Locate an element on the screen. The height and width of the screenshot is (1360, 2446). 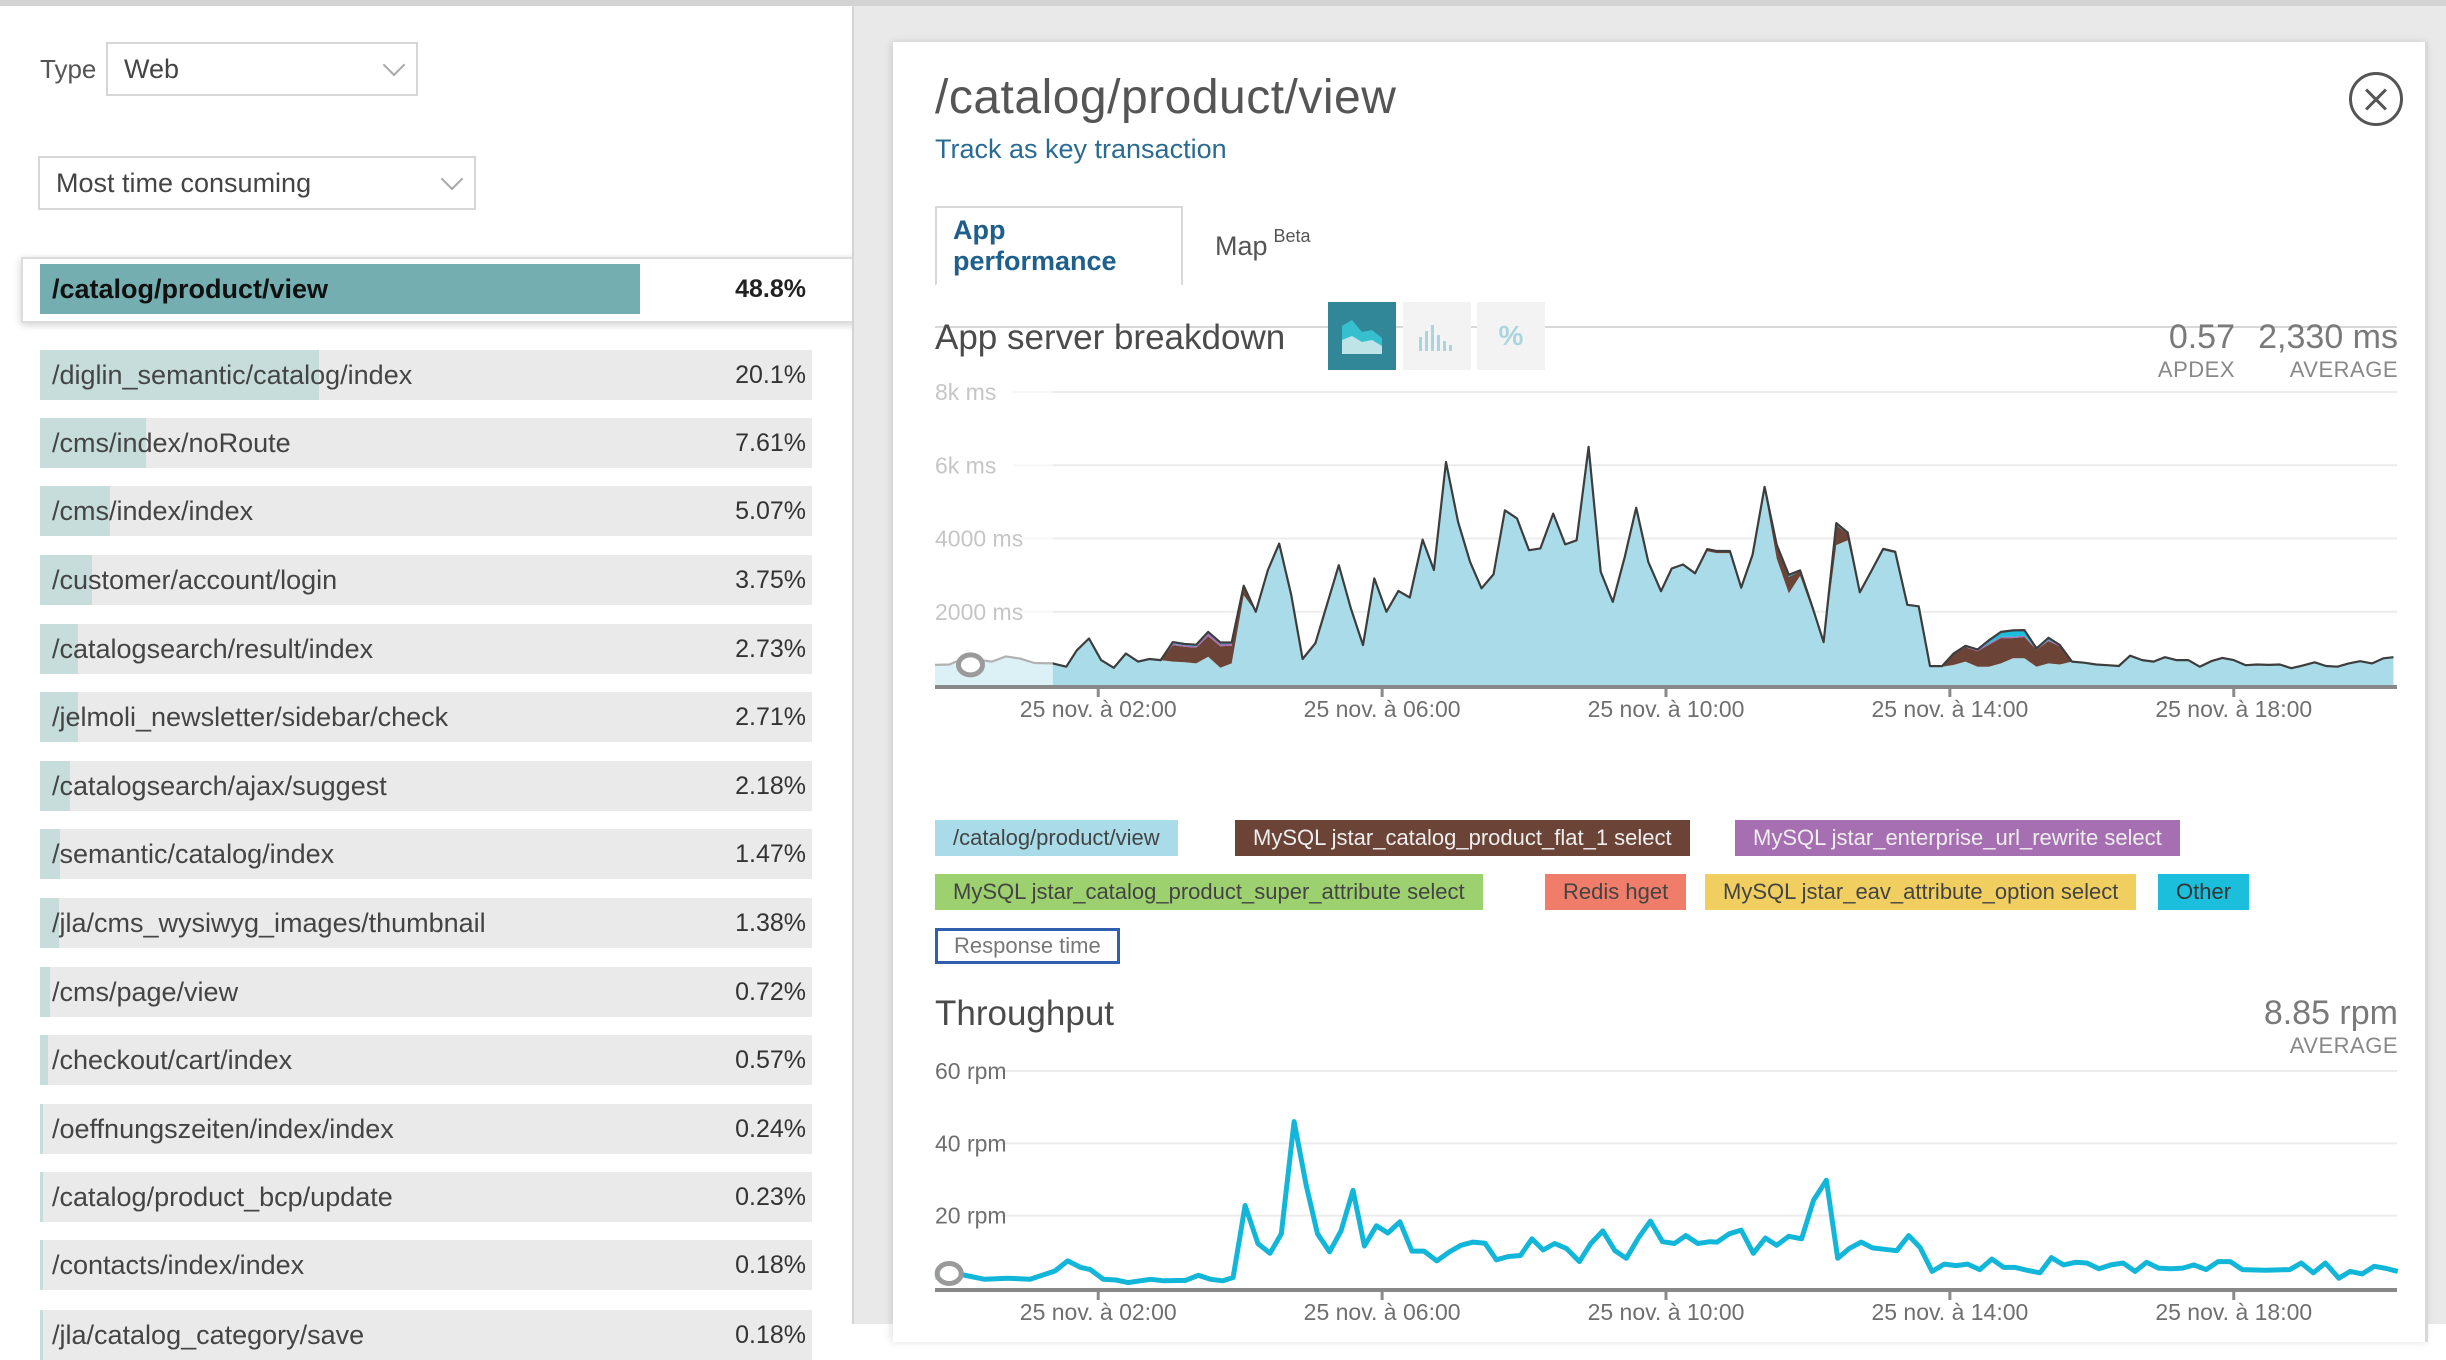
transaction-row: /jla/catalog_category/save 0.18% is located at coordinates (426, 1335).